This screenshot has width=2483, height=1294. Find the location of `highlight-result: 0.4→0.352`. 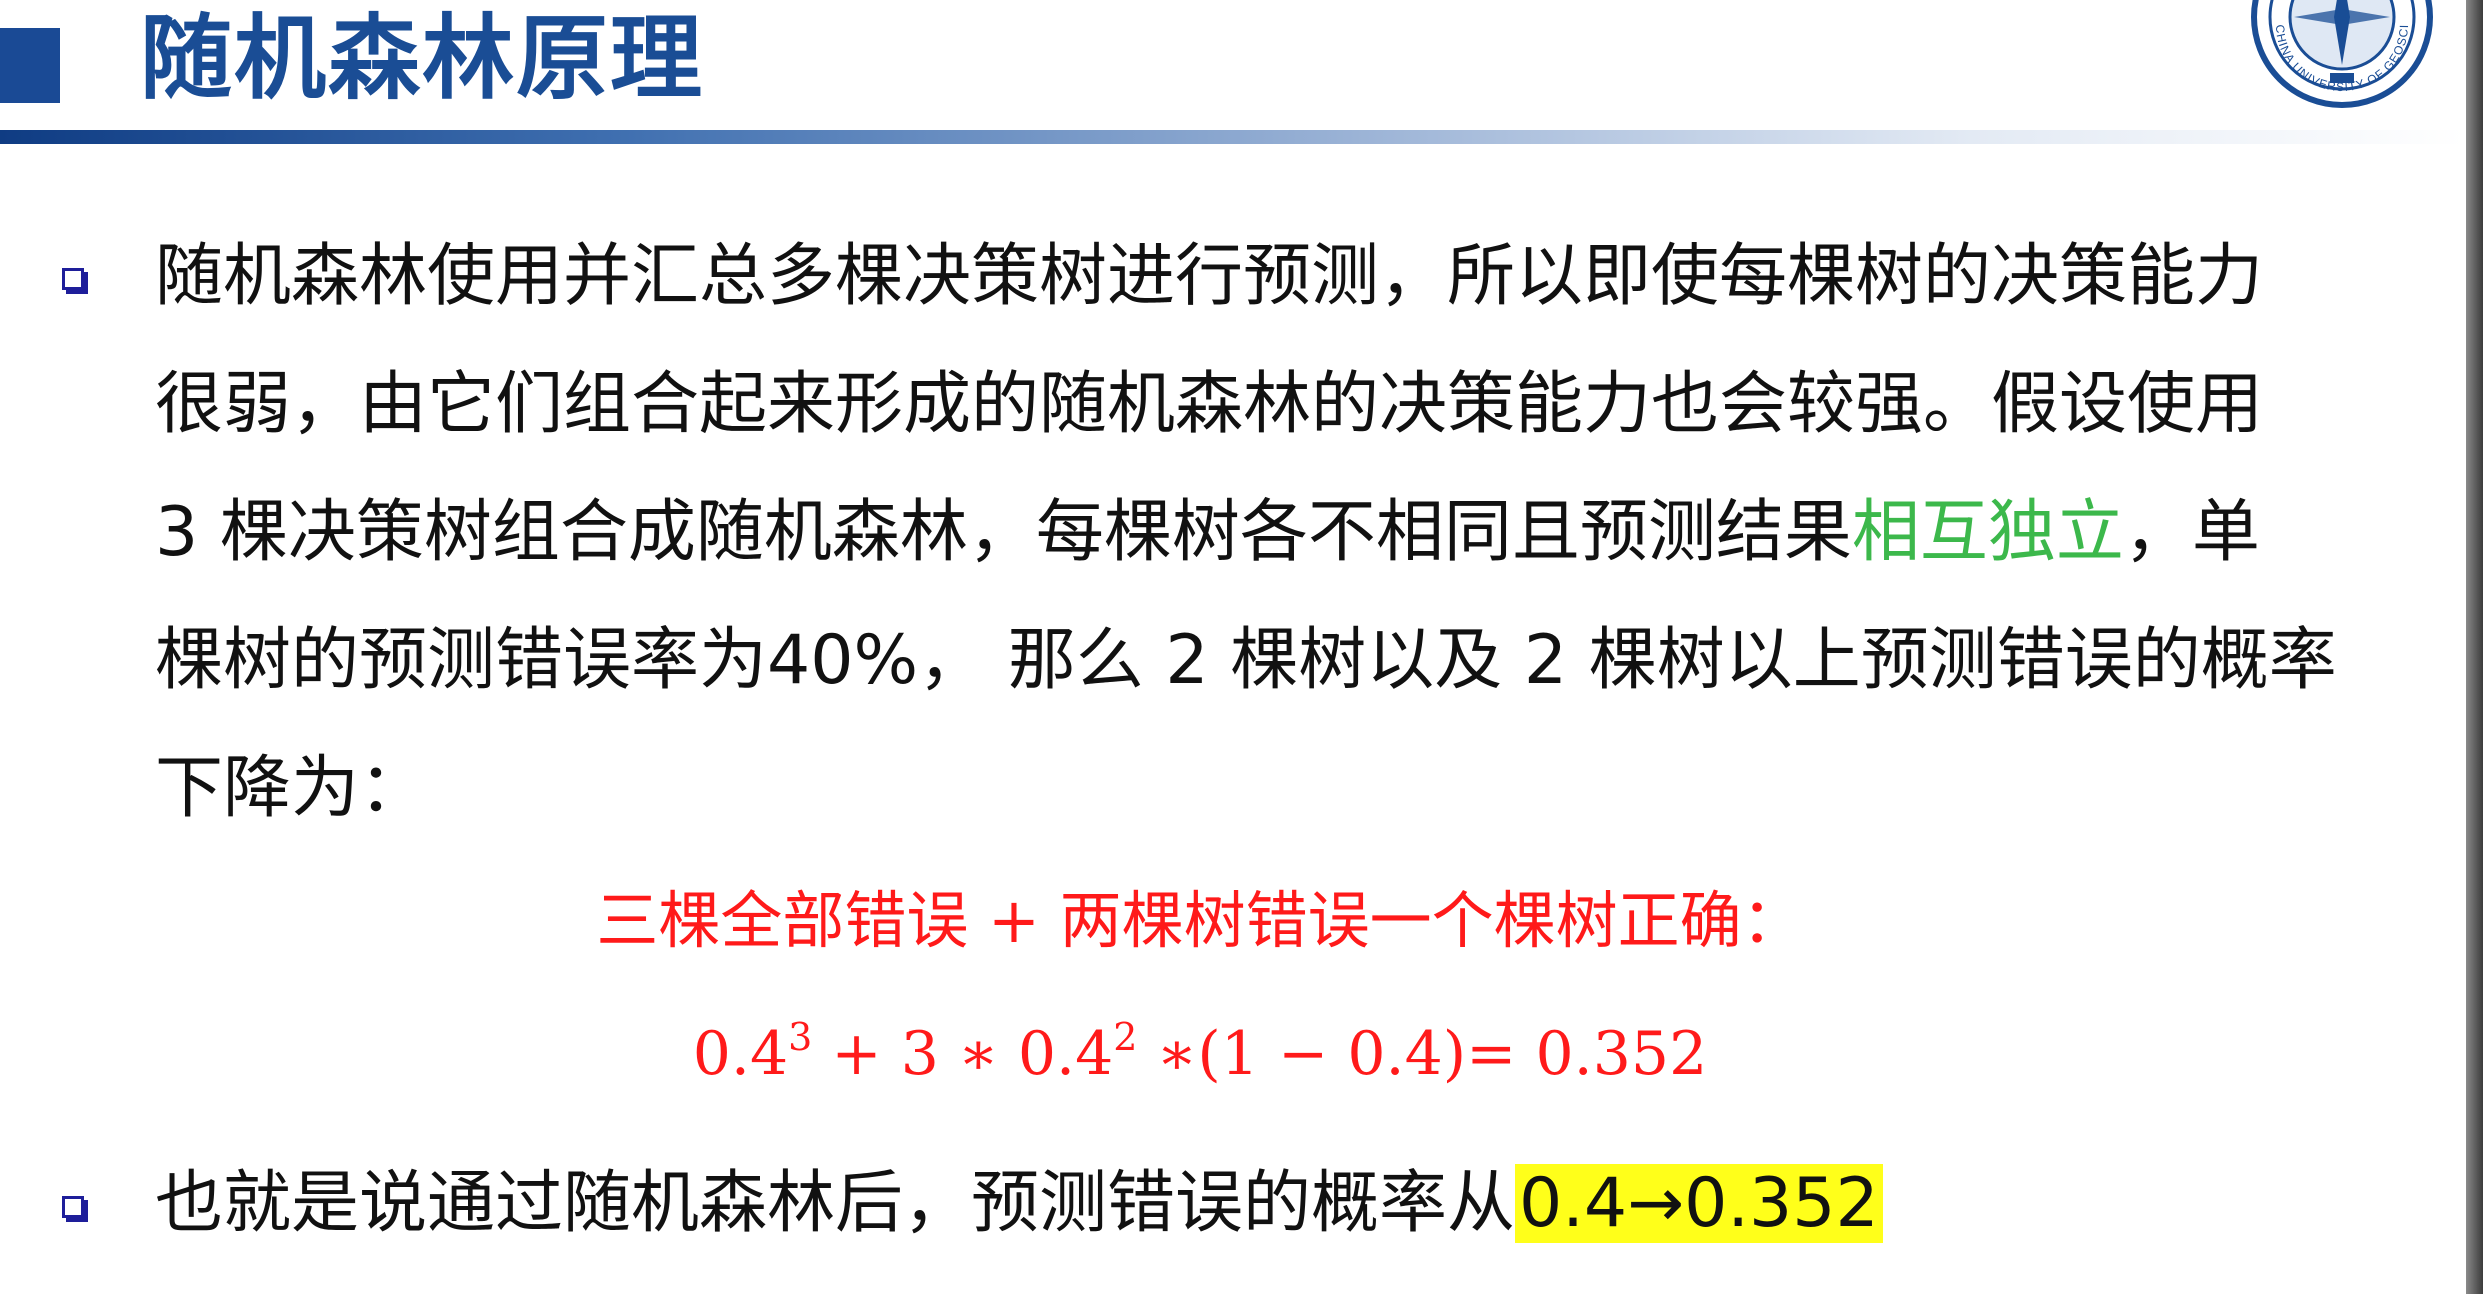

highlight-result: 0.4→0.352 is located at coordinates (1699, 1203).